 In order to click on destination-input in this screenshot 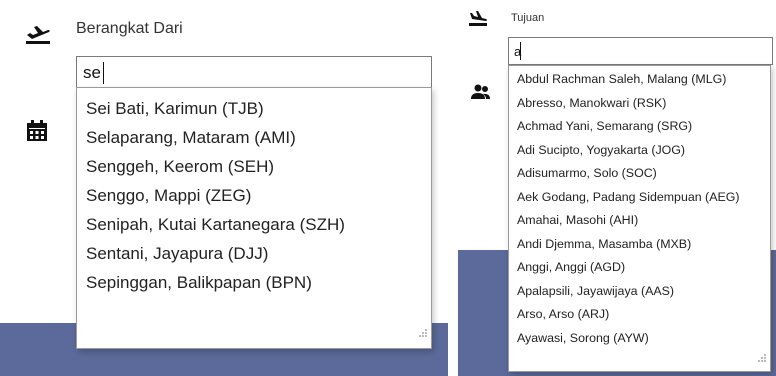, I will do `click(640, 51)`.